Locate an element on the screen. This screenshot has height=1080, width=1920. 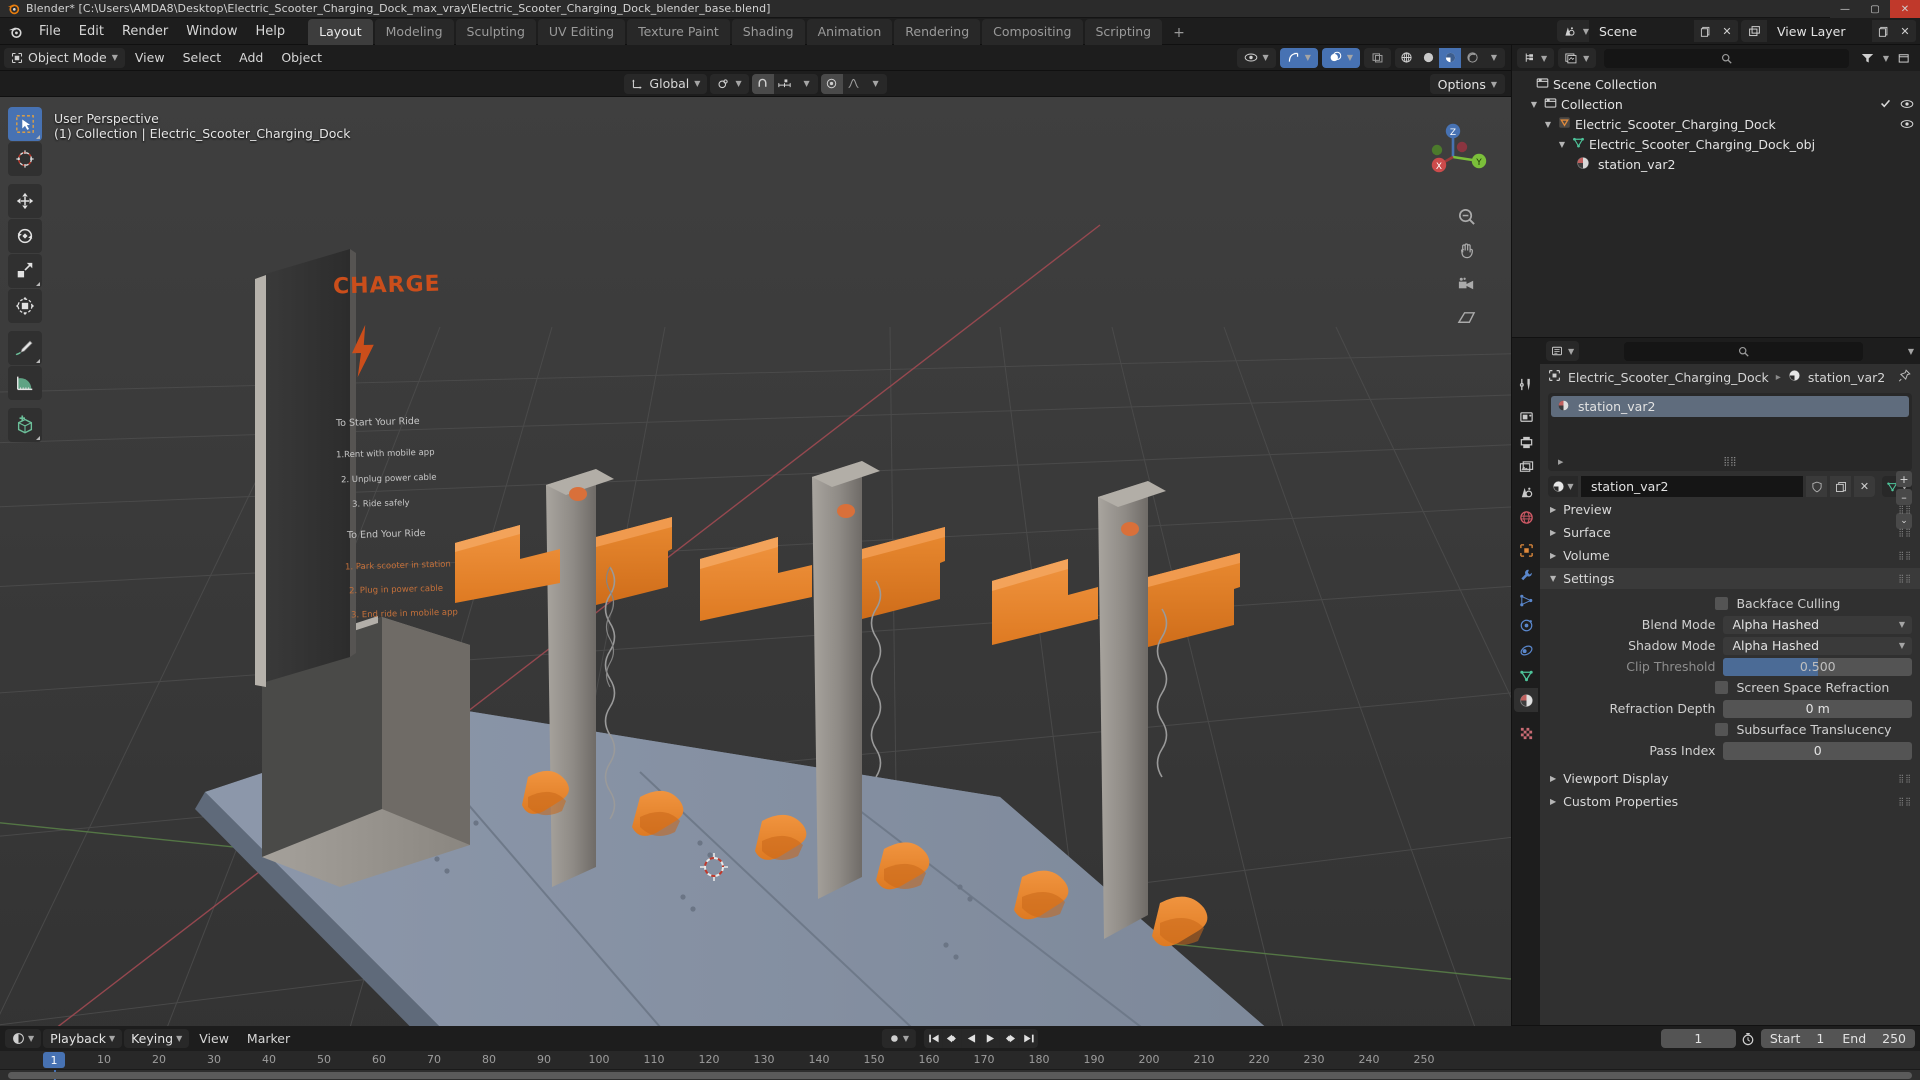
timeline-editor-type-button: ▼ is located at coordinates (23, 1038).